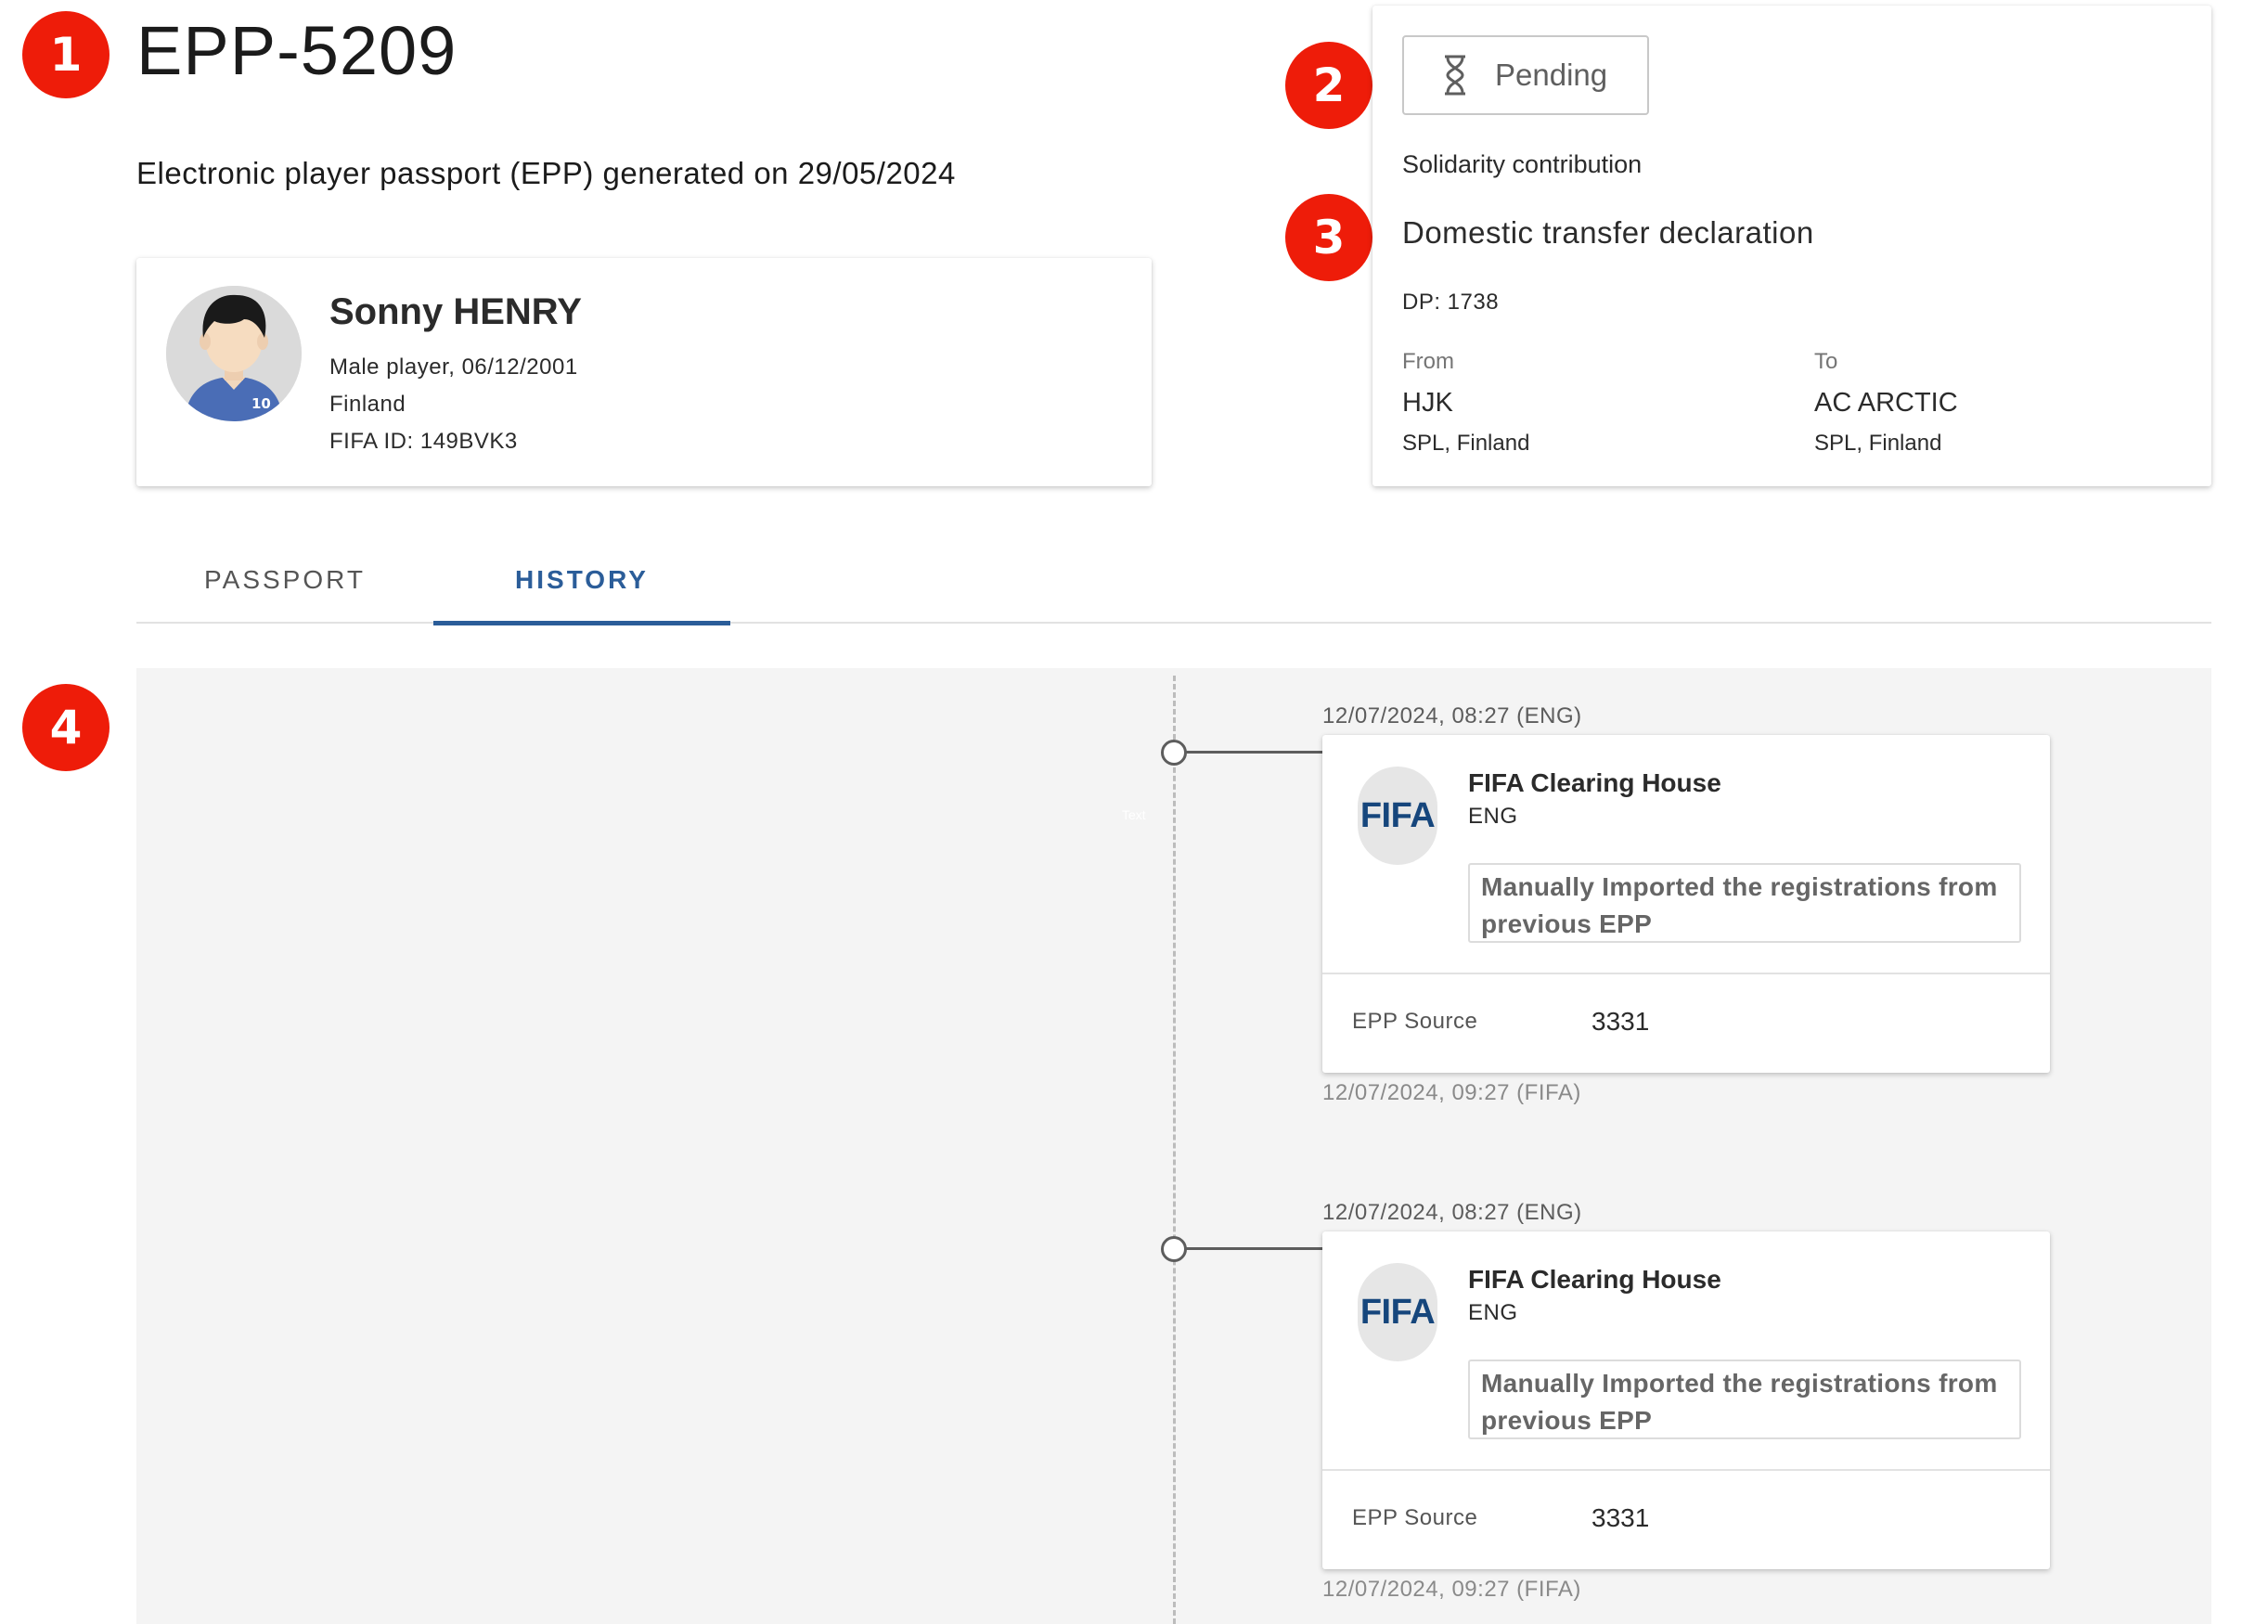  What do you see at coordinates (66, 55) in the screenshot?
I see `annotation-badge-1: 1` at bounding box center [66, 55].